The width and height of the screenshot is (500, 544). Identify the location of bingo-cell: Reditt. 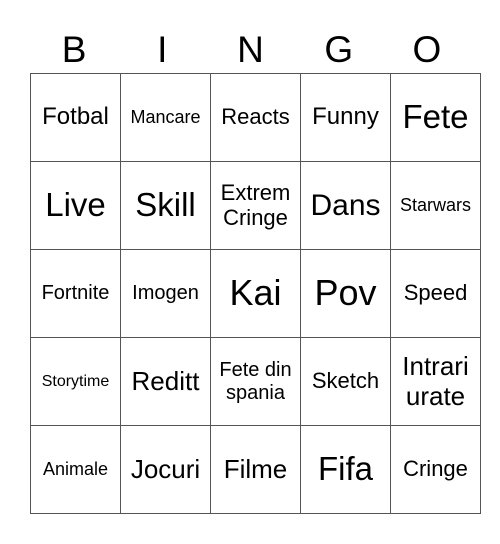
(165, 381).